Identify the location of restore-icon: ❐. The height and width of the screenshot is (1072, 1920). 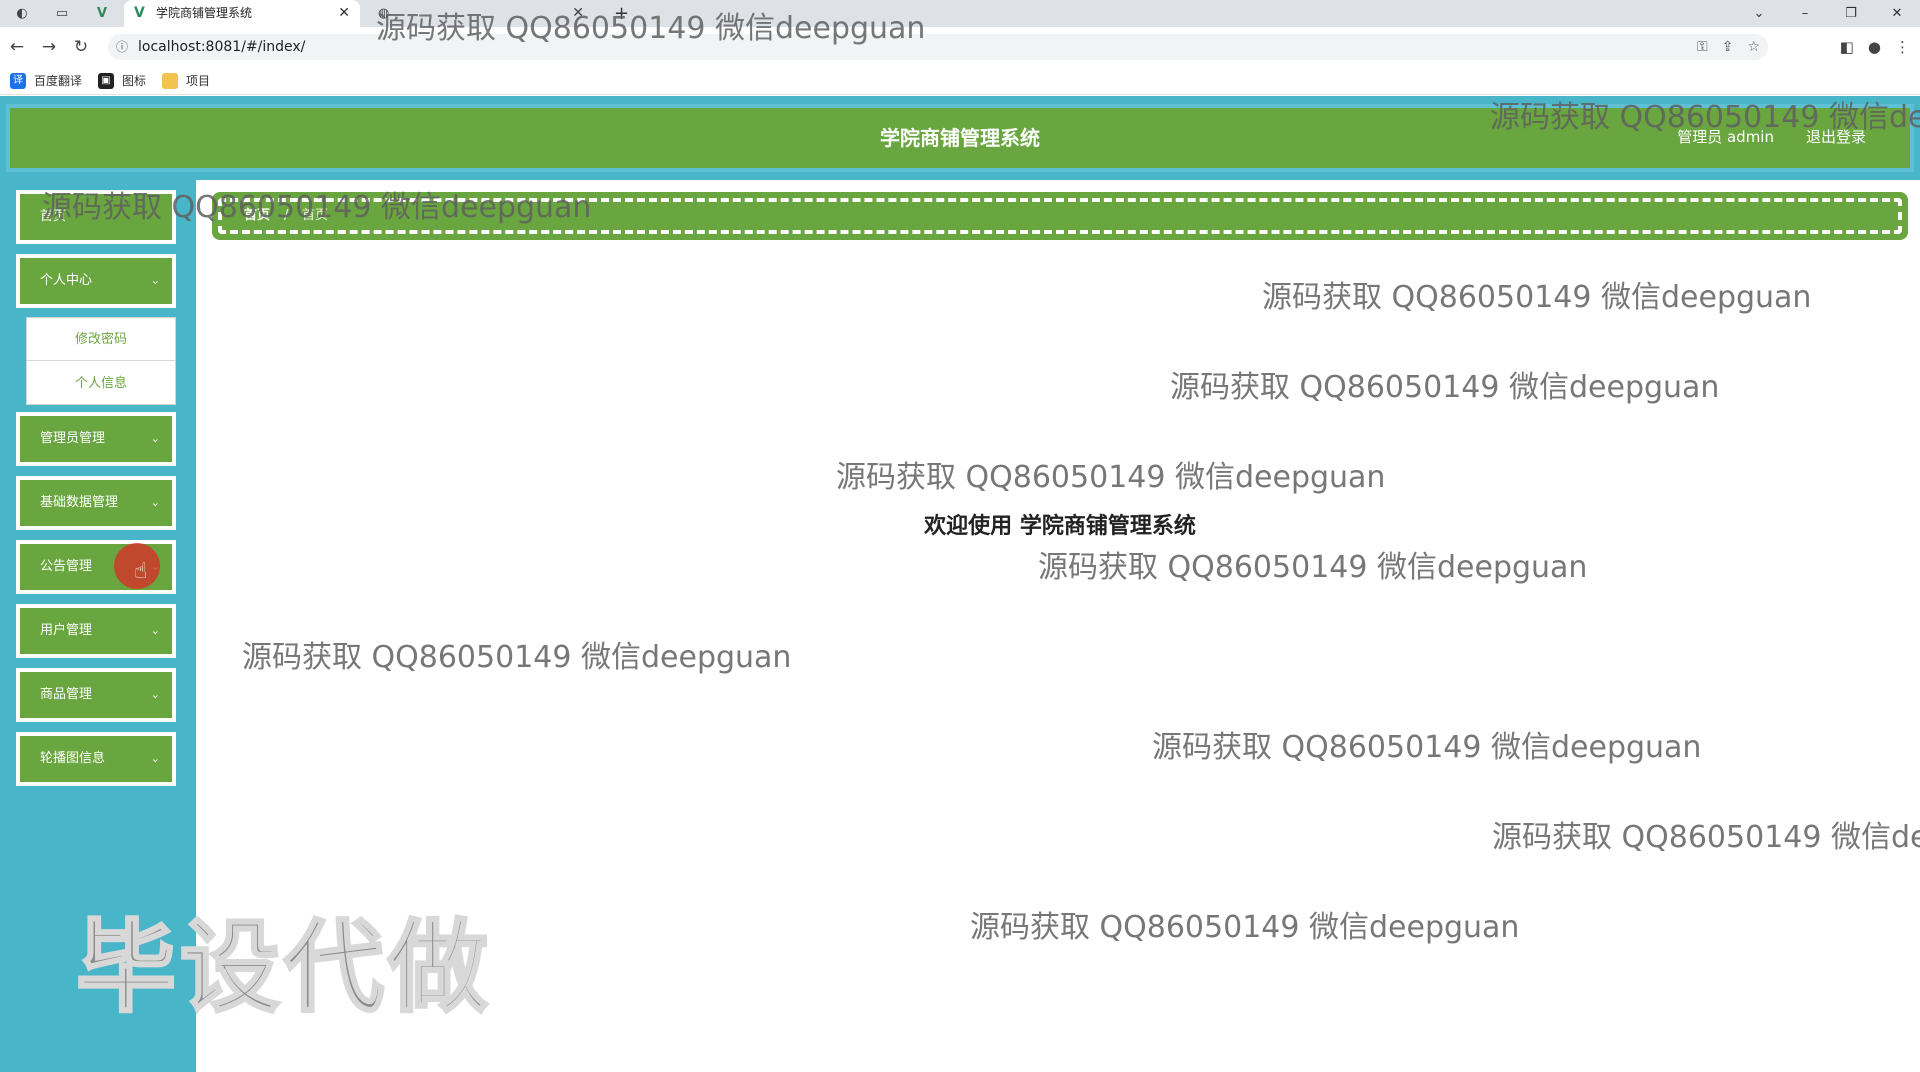
(1851, 13).